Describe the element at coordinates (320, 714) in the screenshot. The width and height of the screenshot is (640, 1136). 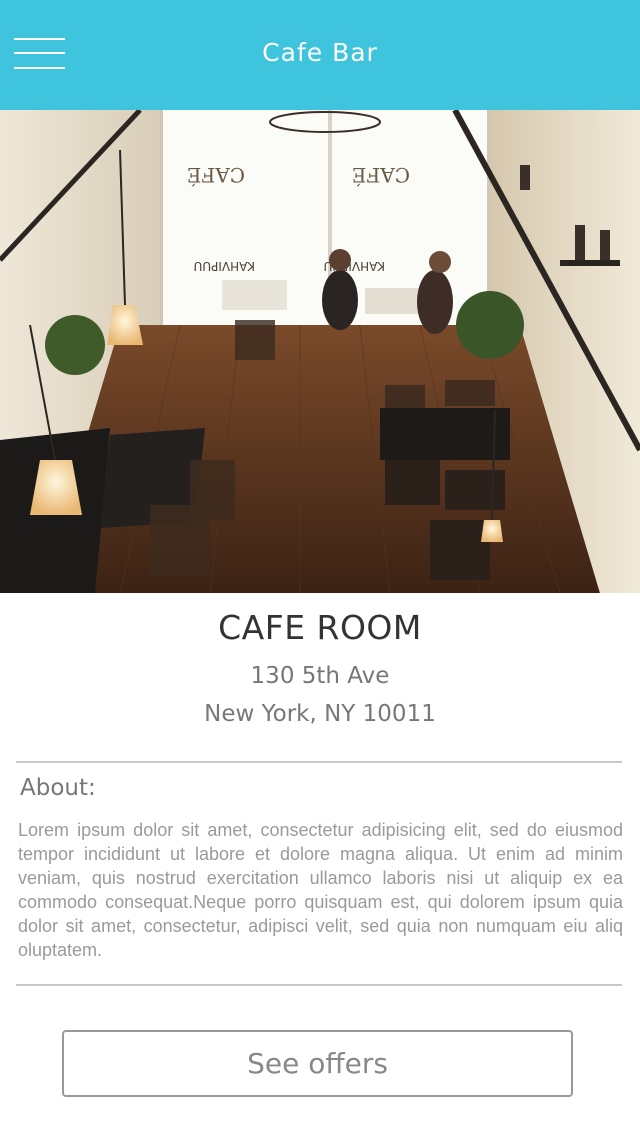
I see `address-line-2: New York, NY 10011` at that location.